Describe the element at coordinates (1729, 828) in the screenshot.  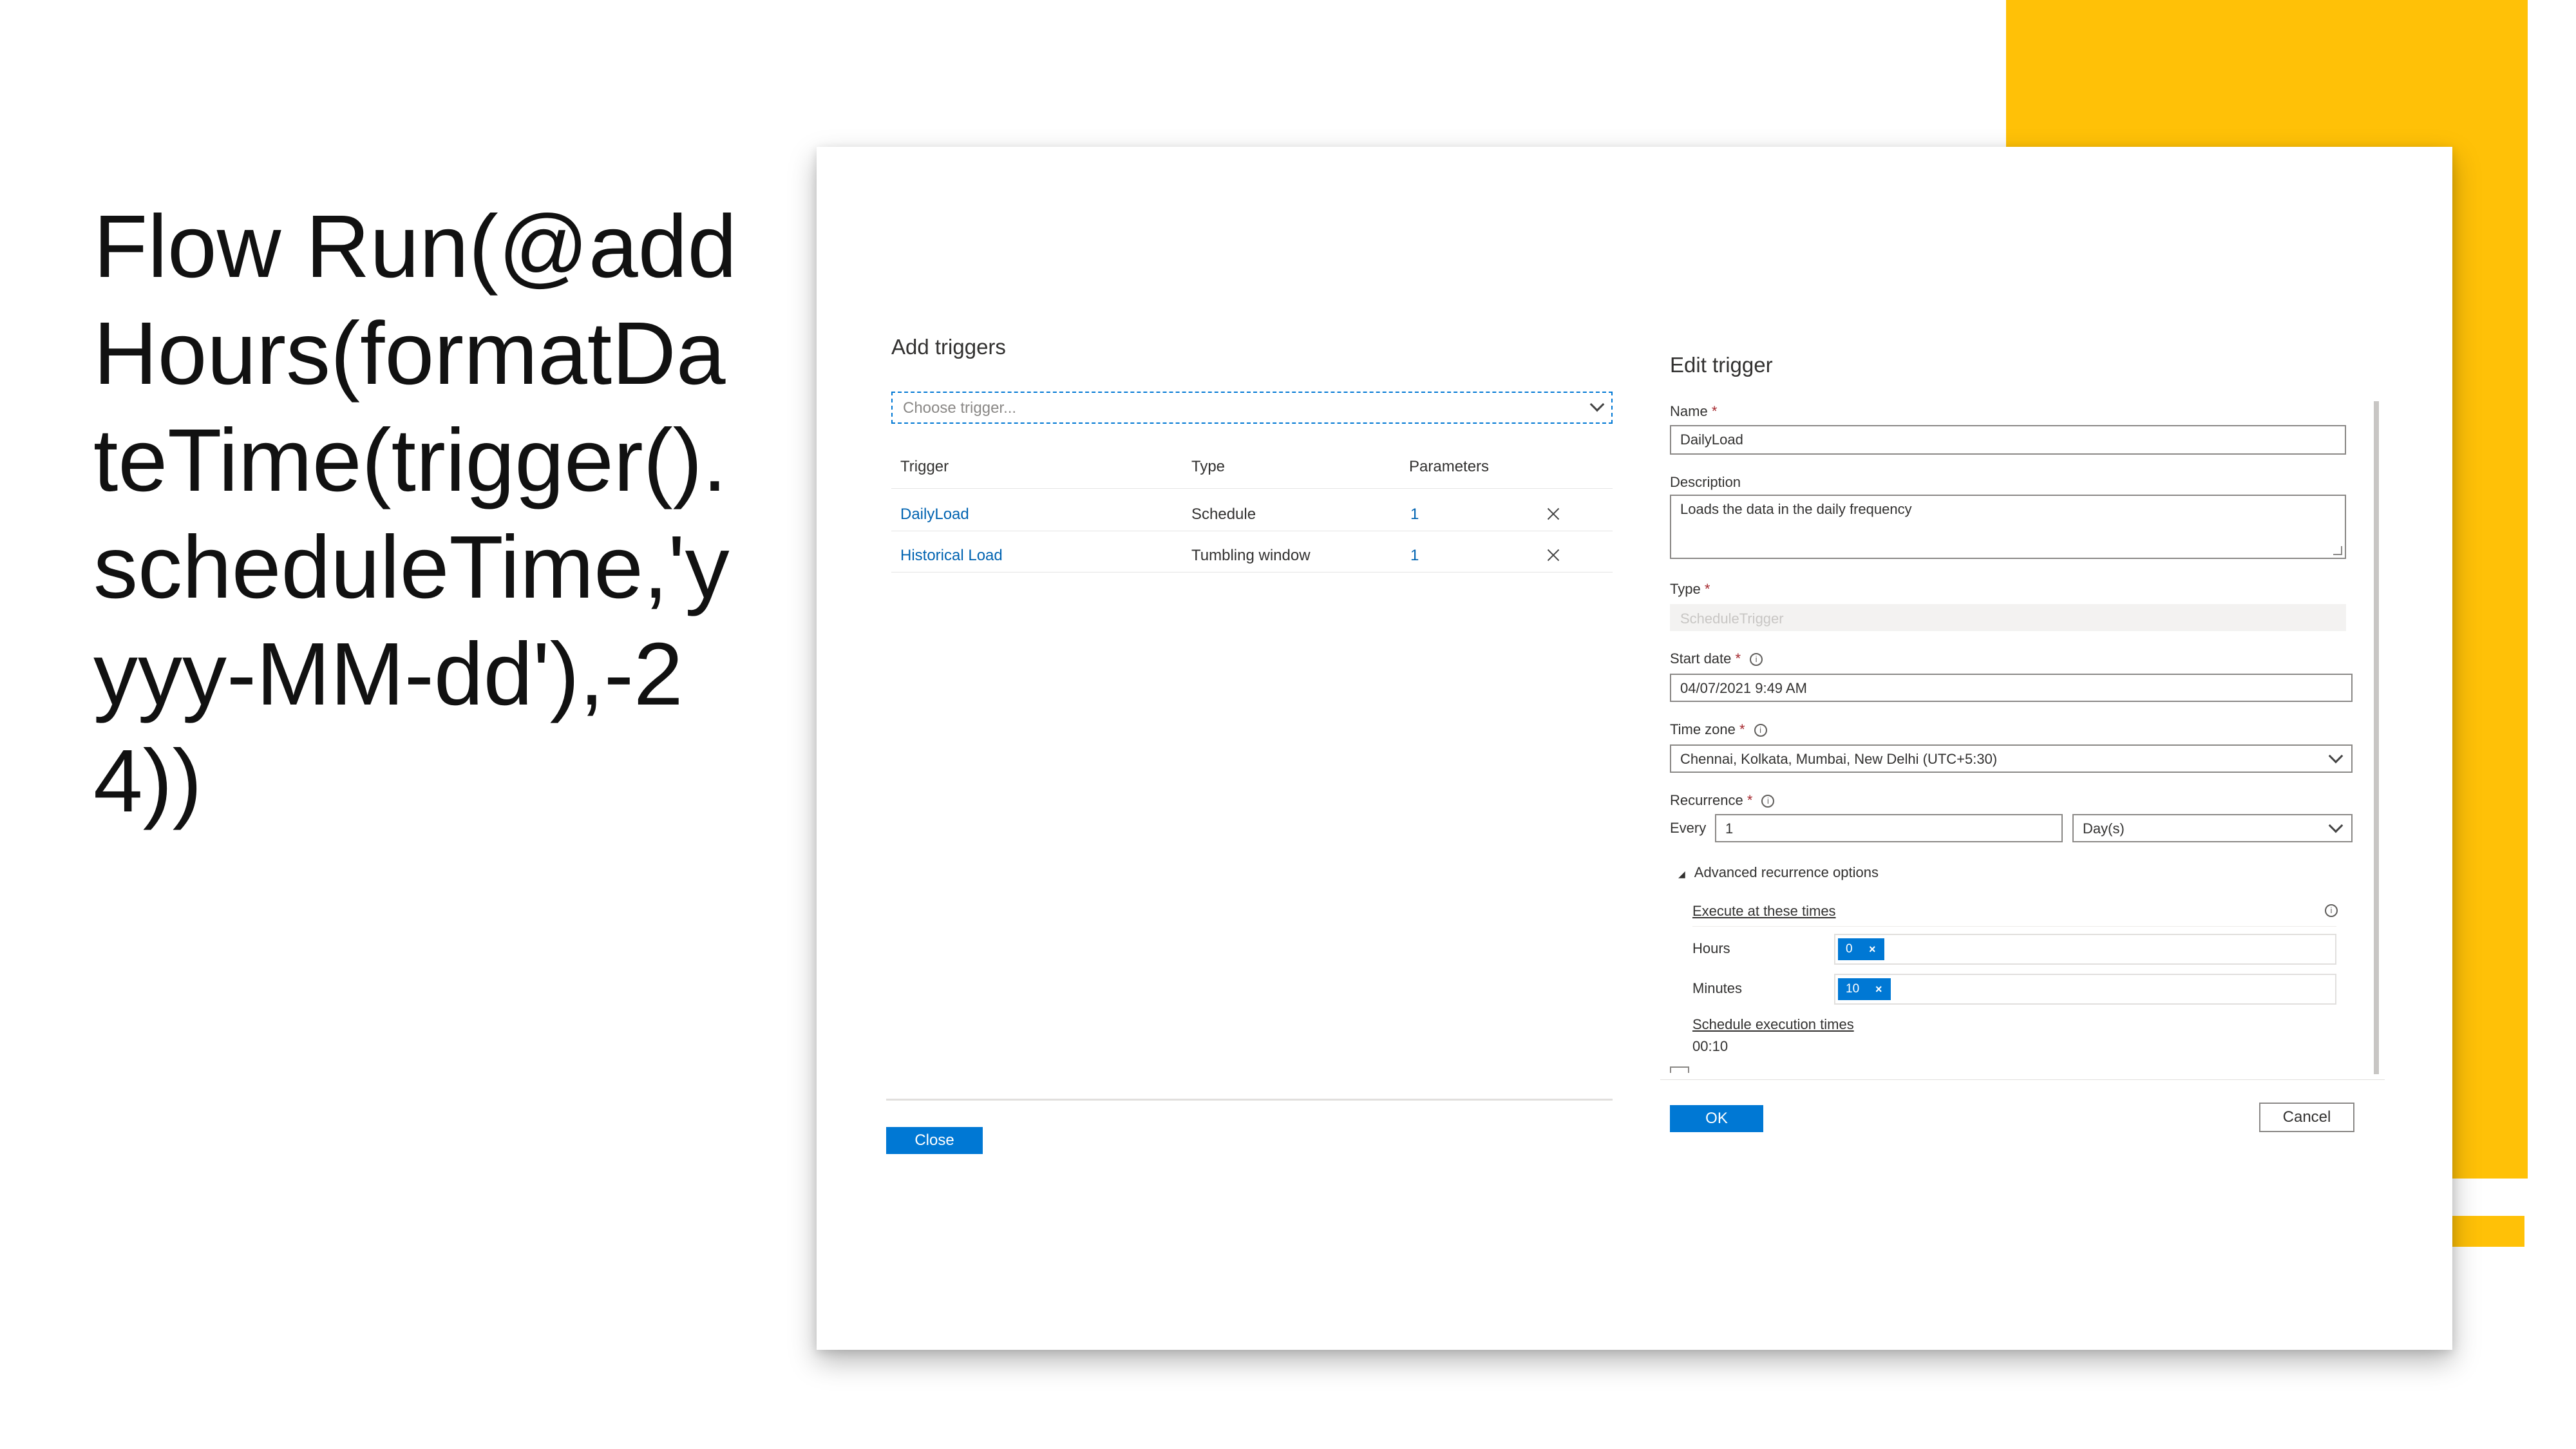
I see `every-value: 1` at that location.